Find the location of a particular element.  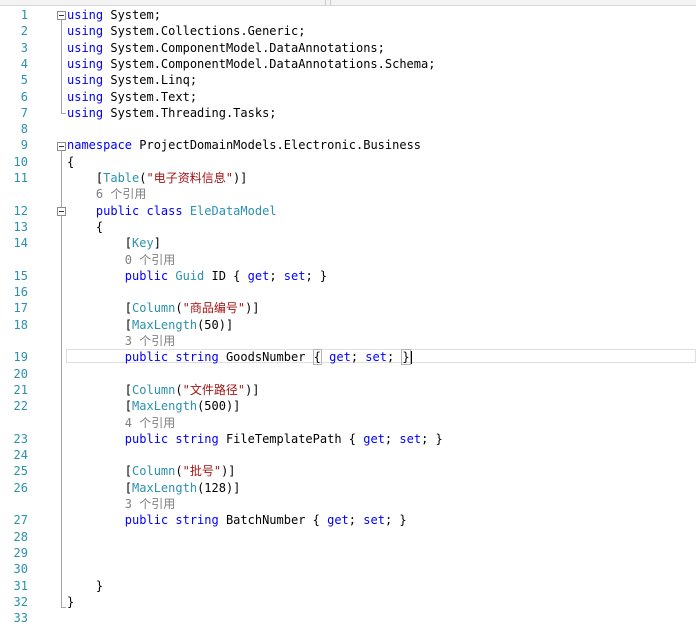

code-line: 22 [MaxLength(500)] is located at coordinates (348, 406).